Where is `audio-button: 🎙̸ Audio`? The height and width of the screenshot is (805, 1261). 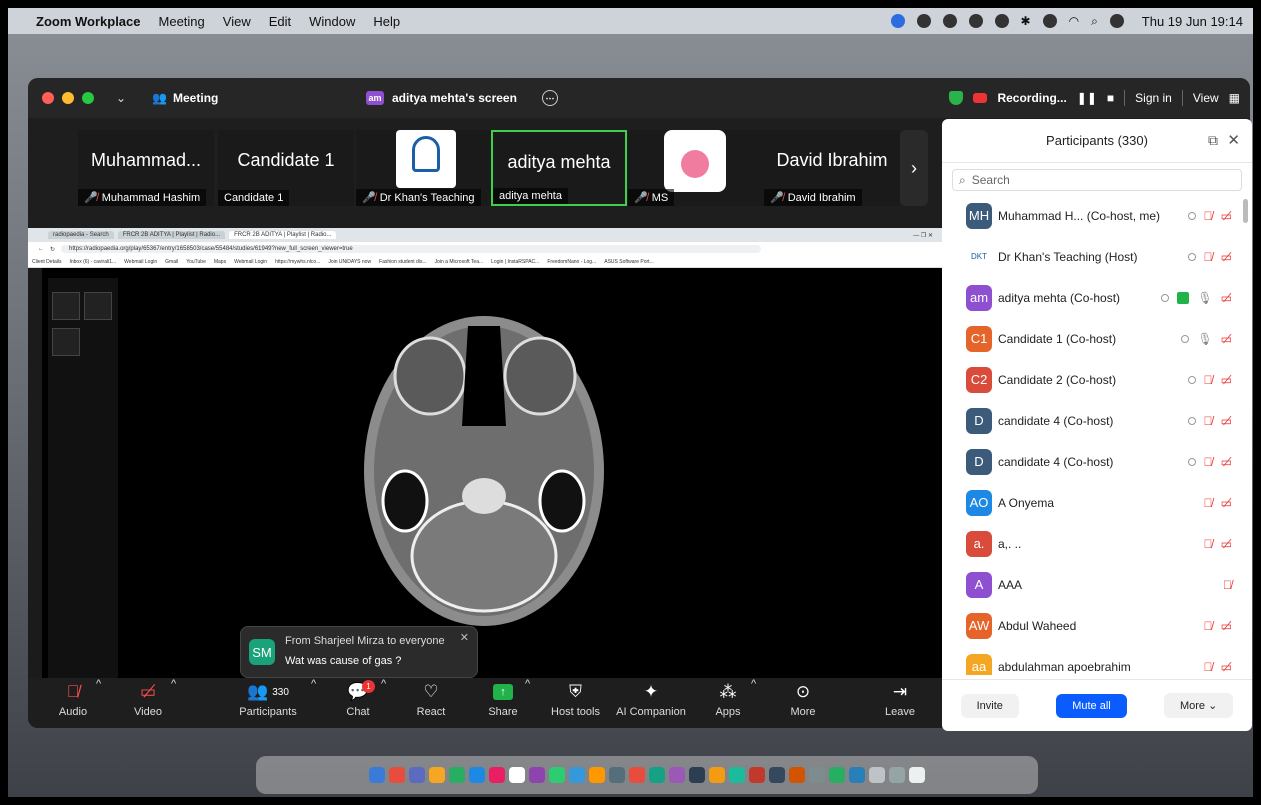 audio-button: 🎙̸ Audio is located at coordinates (73, 703).